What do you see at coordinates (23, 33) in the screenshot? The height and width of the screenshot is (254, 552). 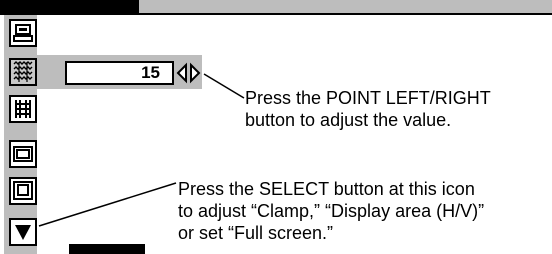 I see `screen-icon` at bounding box center [23, 33].